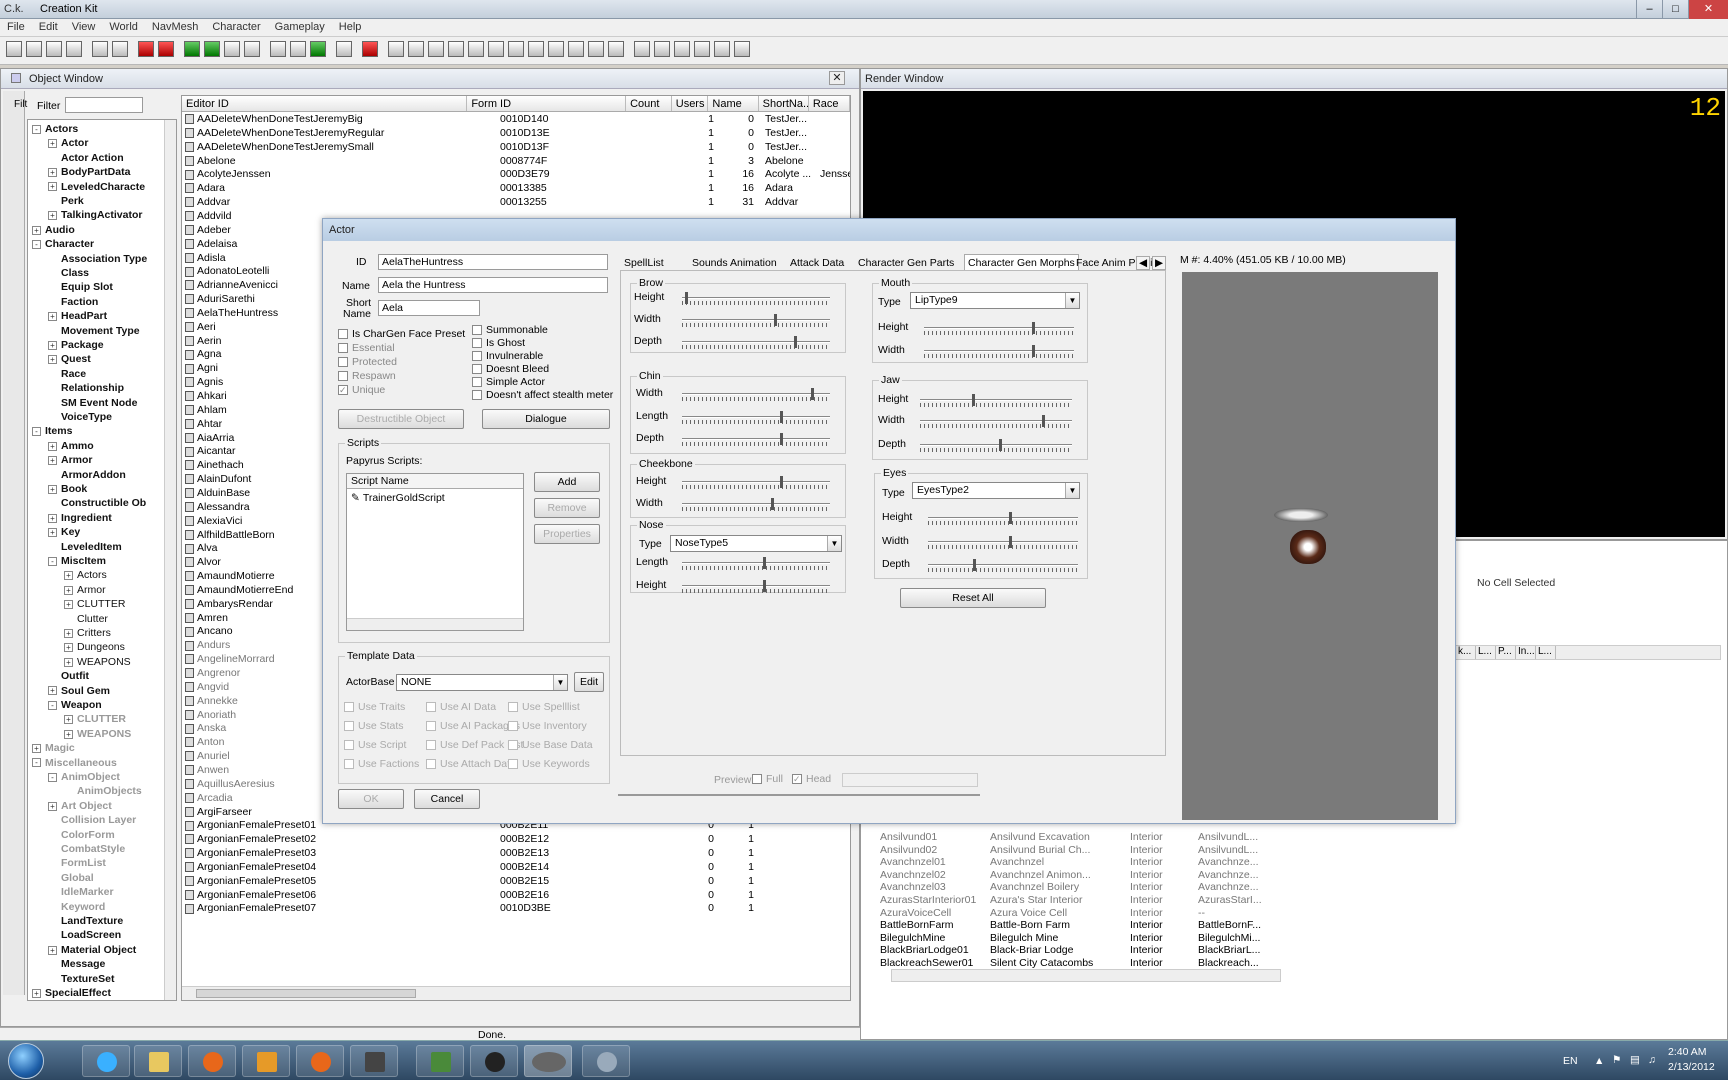  Describe the element at coordinates (67, 489) in the screenshot. I see `tree-node: + Book` at that location.